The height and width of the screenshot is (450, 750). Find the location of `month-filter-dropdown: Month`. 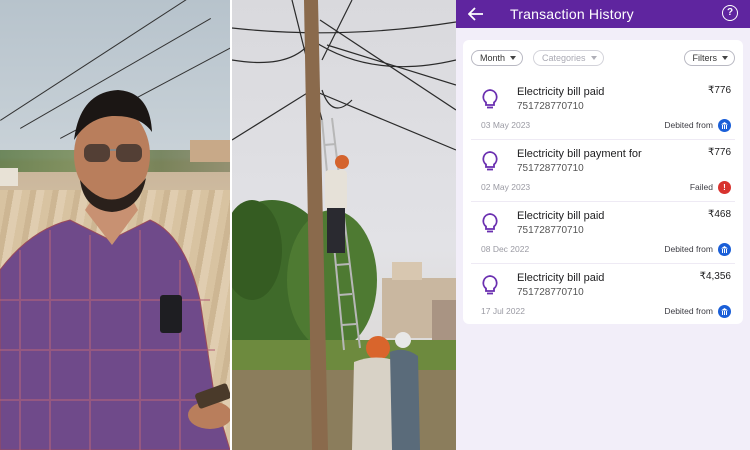

month-filter-dropdown: Month is located at coordinates (497, 58).